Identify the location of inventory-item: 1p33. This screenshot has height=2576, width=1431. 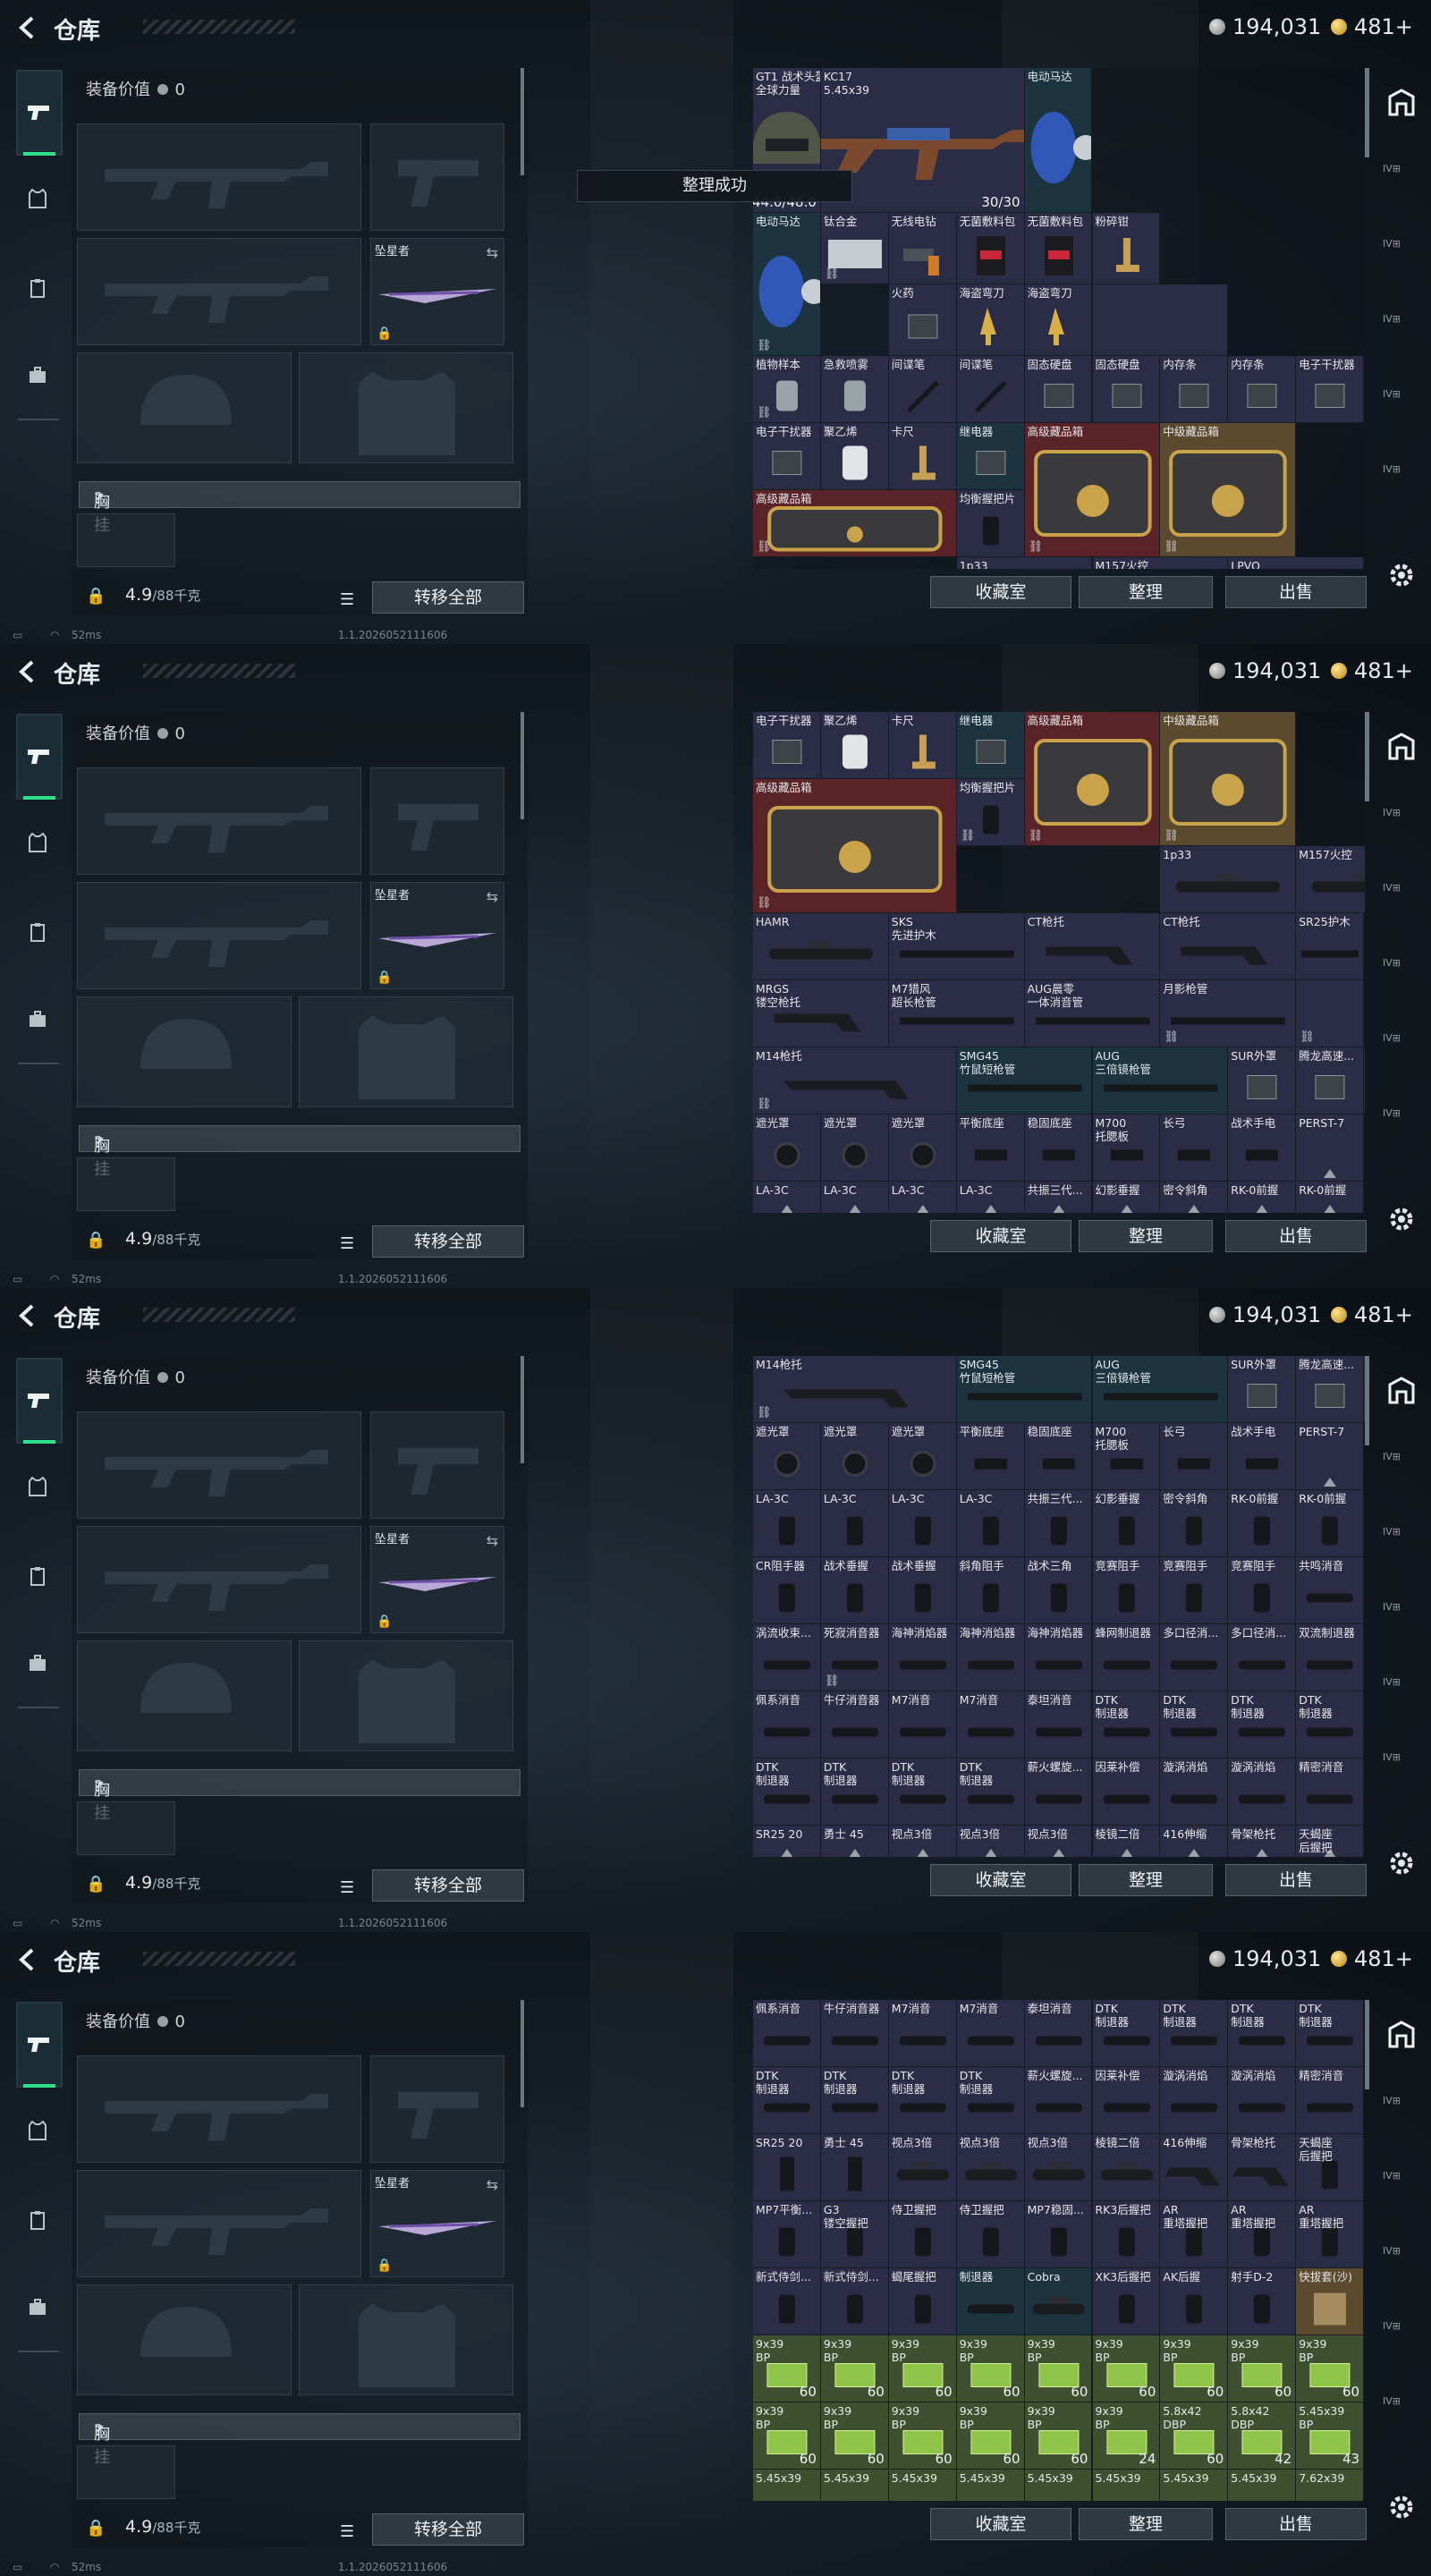
(1229, 879).